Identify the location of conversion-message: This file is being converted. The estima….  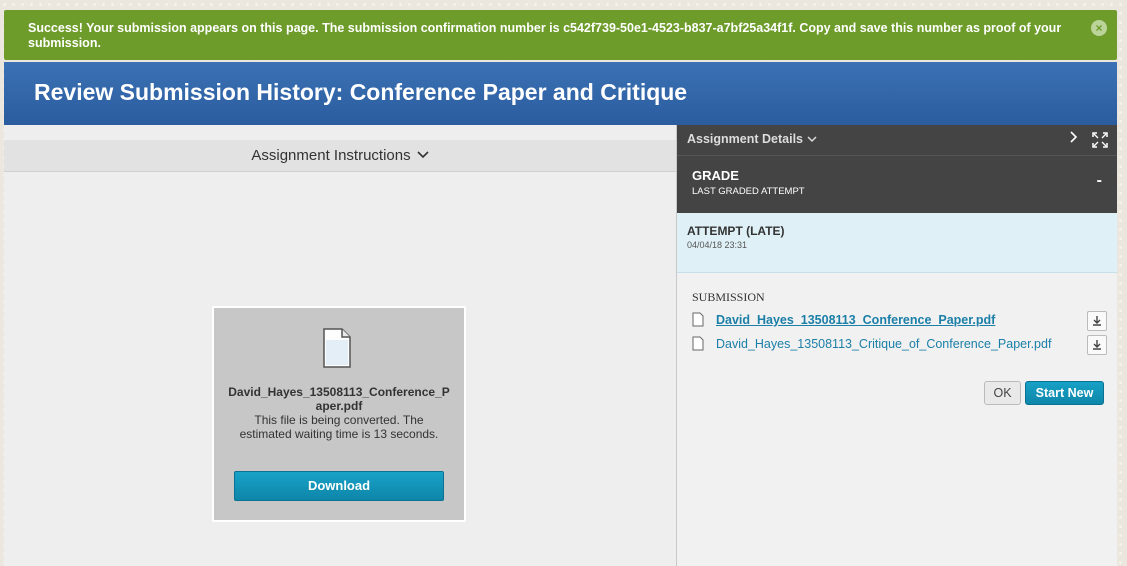
(339, 427).